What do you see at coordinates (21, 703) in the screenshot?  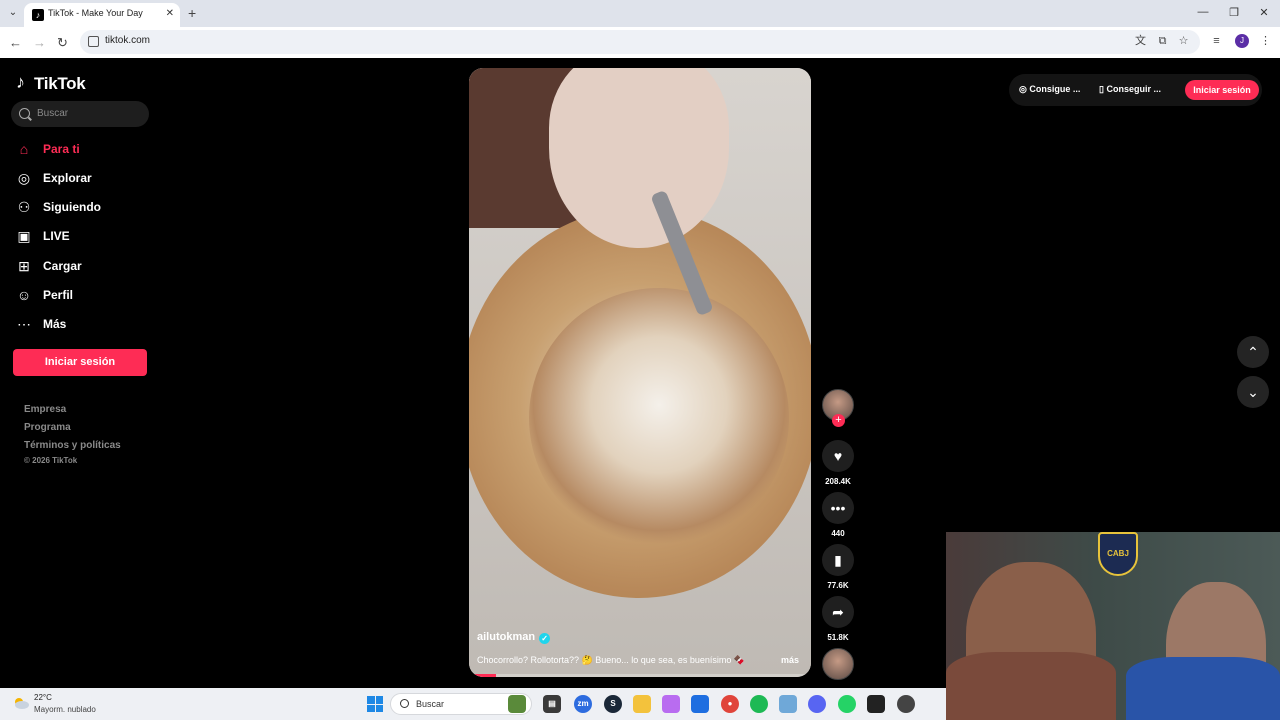 I see `weather-cloud-icon` at bounding box center [21, 703].